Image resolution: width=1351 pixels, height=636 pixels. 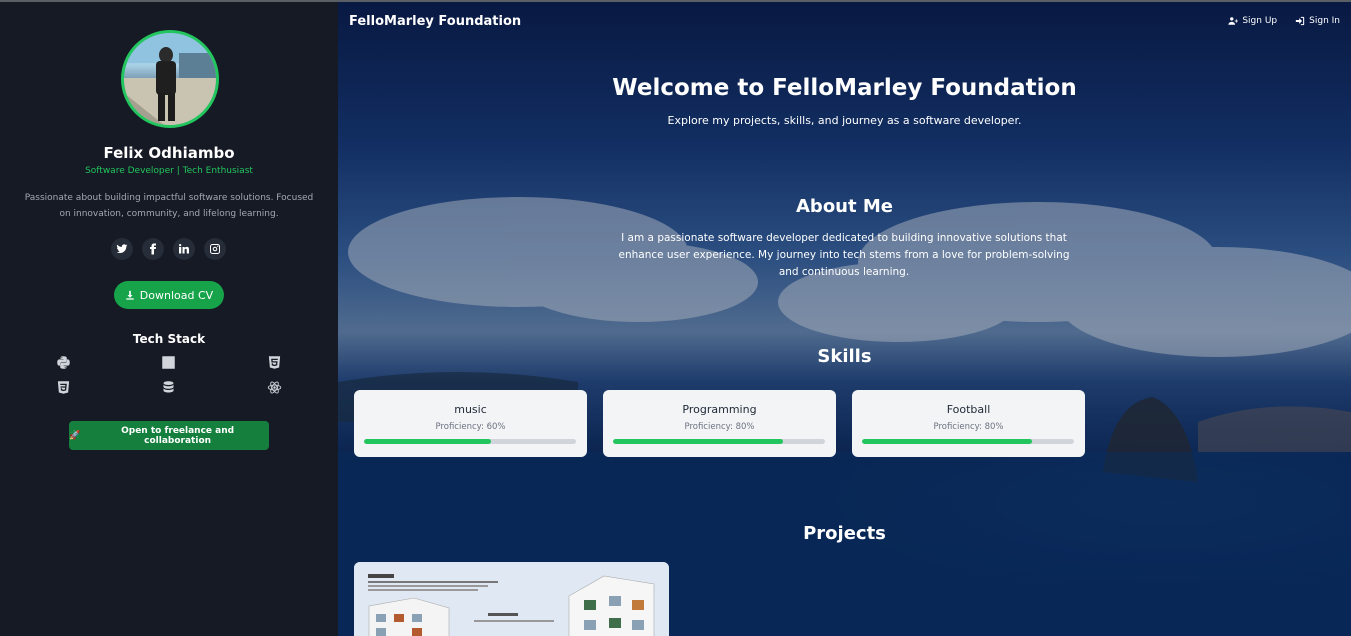 I want to click on linkedin-icon, so click(x=184, y=249).